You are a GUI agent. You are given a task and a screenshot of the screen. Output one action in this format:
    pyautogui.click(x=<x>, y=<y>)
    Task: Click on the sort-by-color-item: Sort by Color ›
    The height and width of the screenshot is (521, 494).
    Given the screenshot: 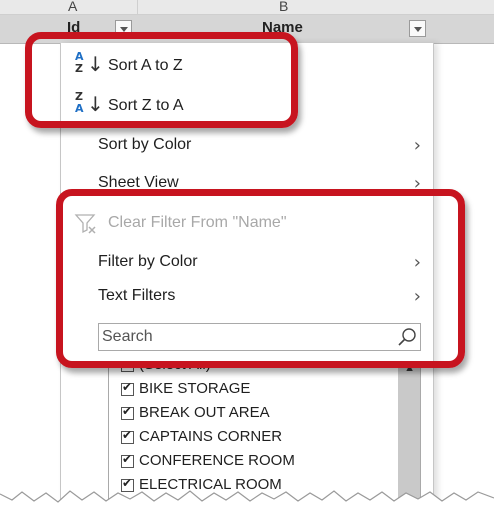 What is the action you would take?
    pyautogui.click(x=247, y=146)
    